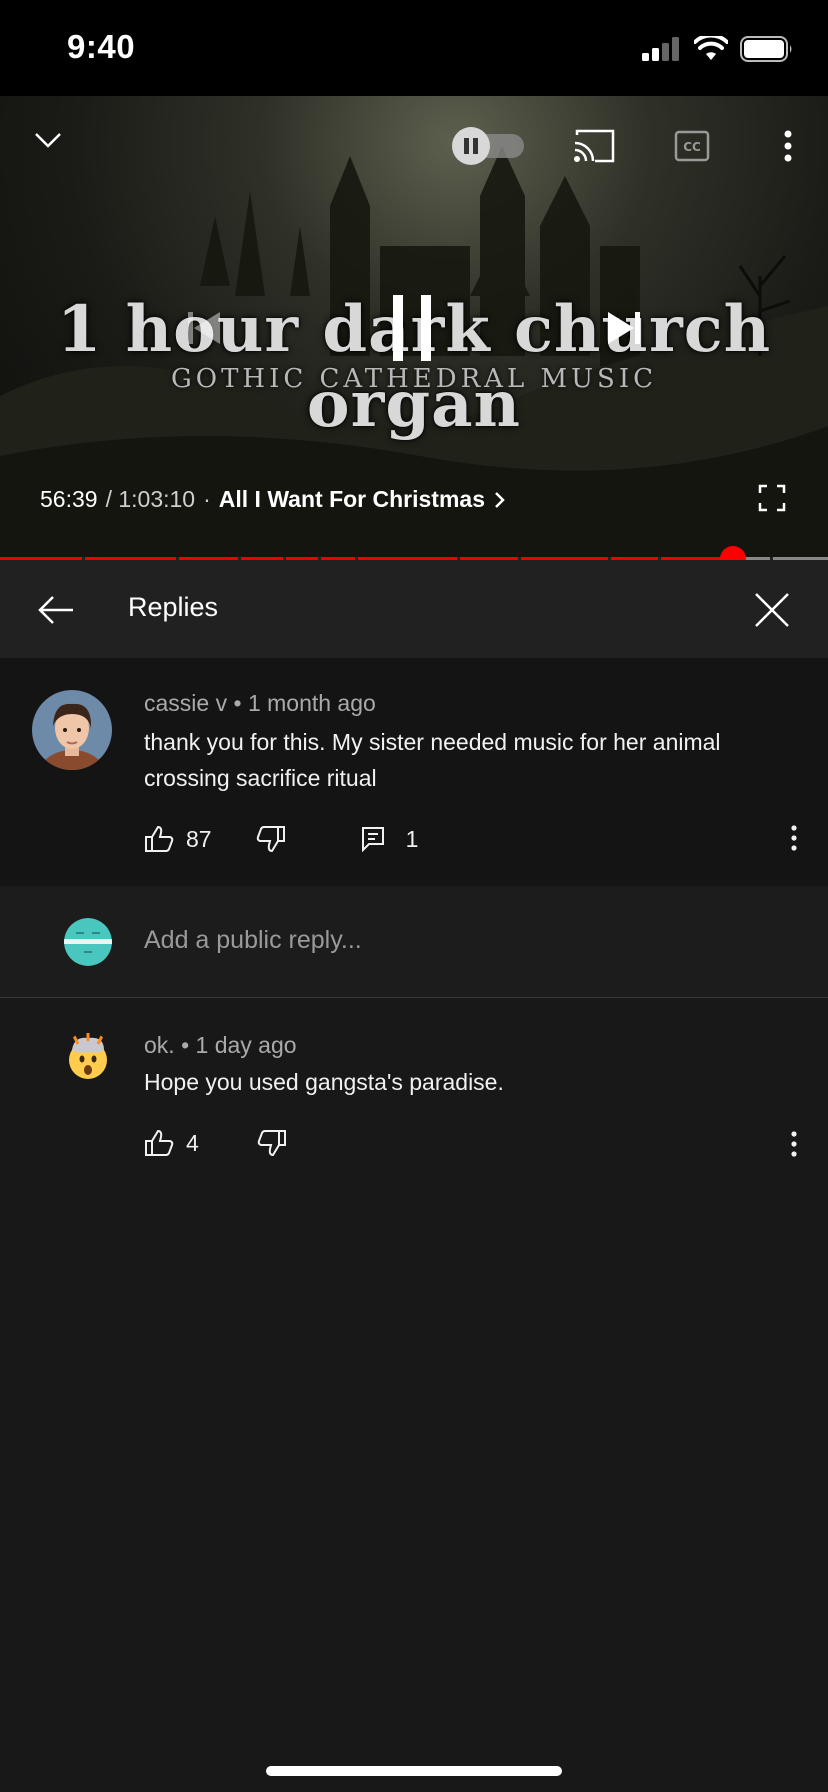 The image size is (828, 1792). I want to click on home-indicator, so click(414, 1771).